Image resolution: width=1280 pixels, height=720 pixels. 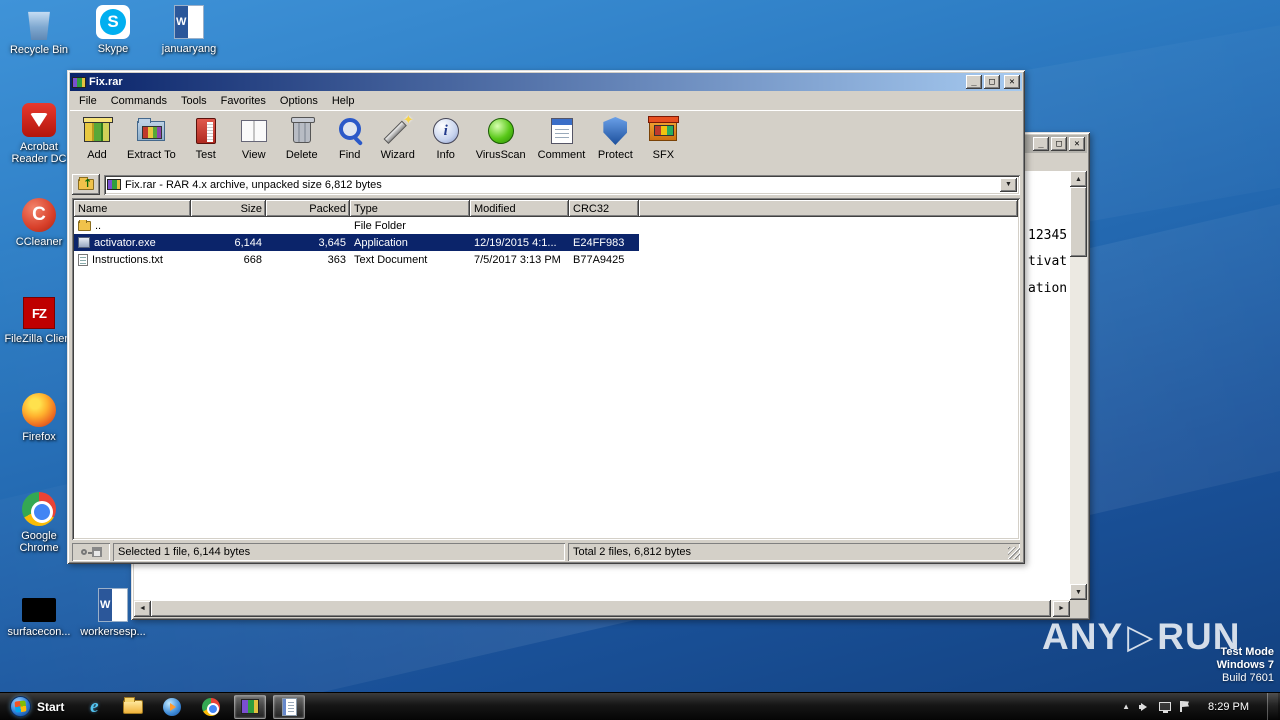 I want to click on desktop-icon-label: januaryang, so click(x=189, y=49).